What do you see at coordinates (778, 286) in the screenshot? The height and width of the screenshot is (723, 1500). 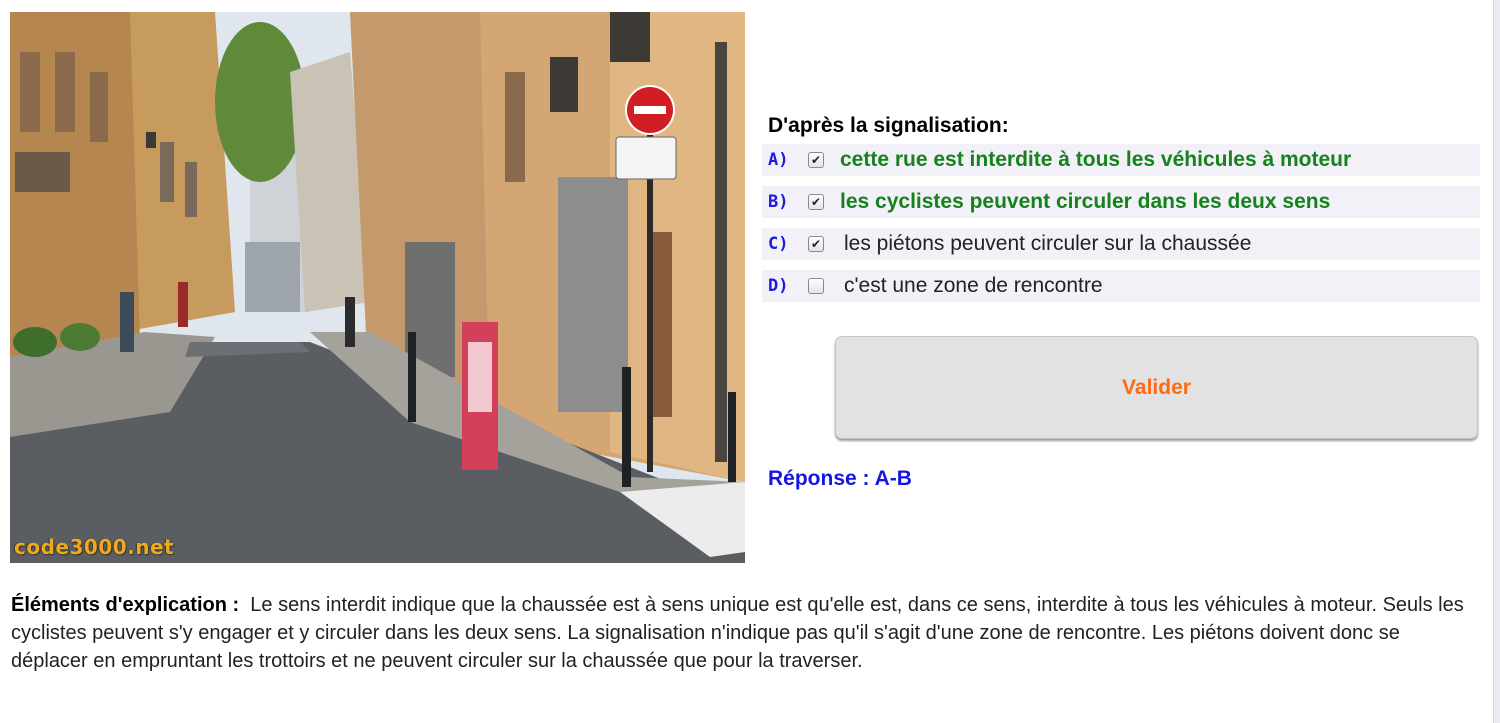 I see `answer-letter: D)` at bounding box center [778, 286].